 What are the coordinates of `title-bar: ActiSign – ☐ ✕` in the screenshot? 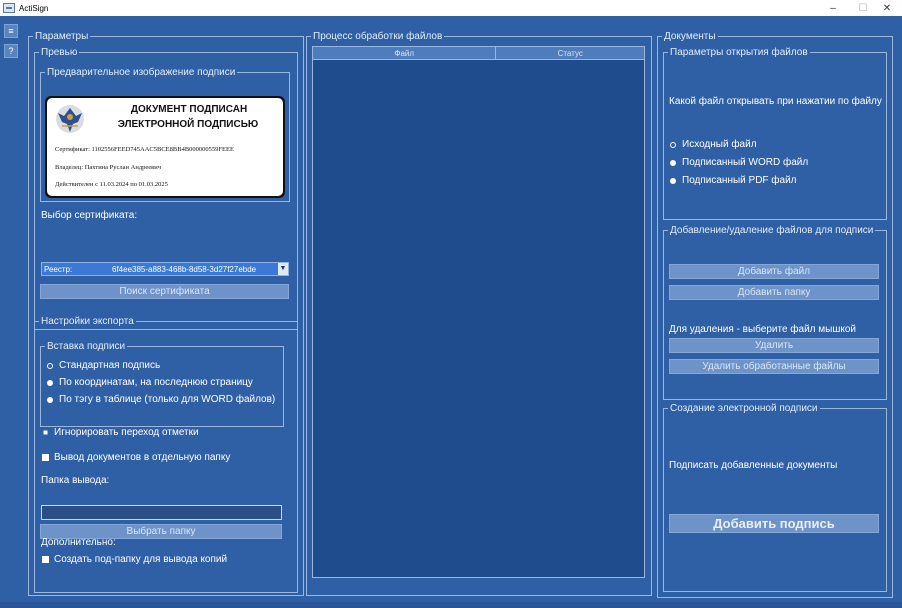 It's located at (451, 8).